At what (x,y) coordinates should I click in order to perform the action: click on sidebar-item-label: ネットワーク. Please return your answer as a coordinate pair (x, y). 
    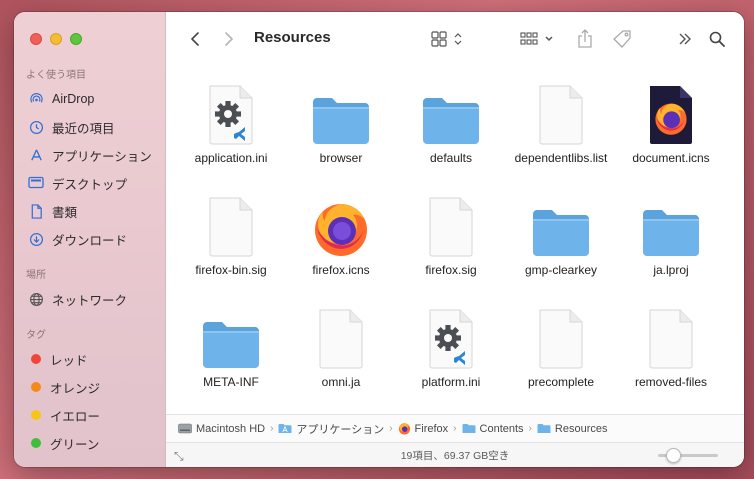
    Looking at the image, I should click on (90, 300).